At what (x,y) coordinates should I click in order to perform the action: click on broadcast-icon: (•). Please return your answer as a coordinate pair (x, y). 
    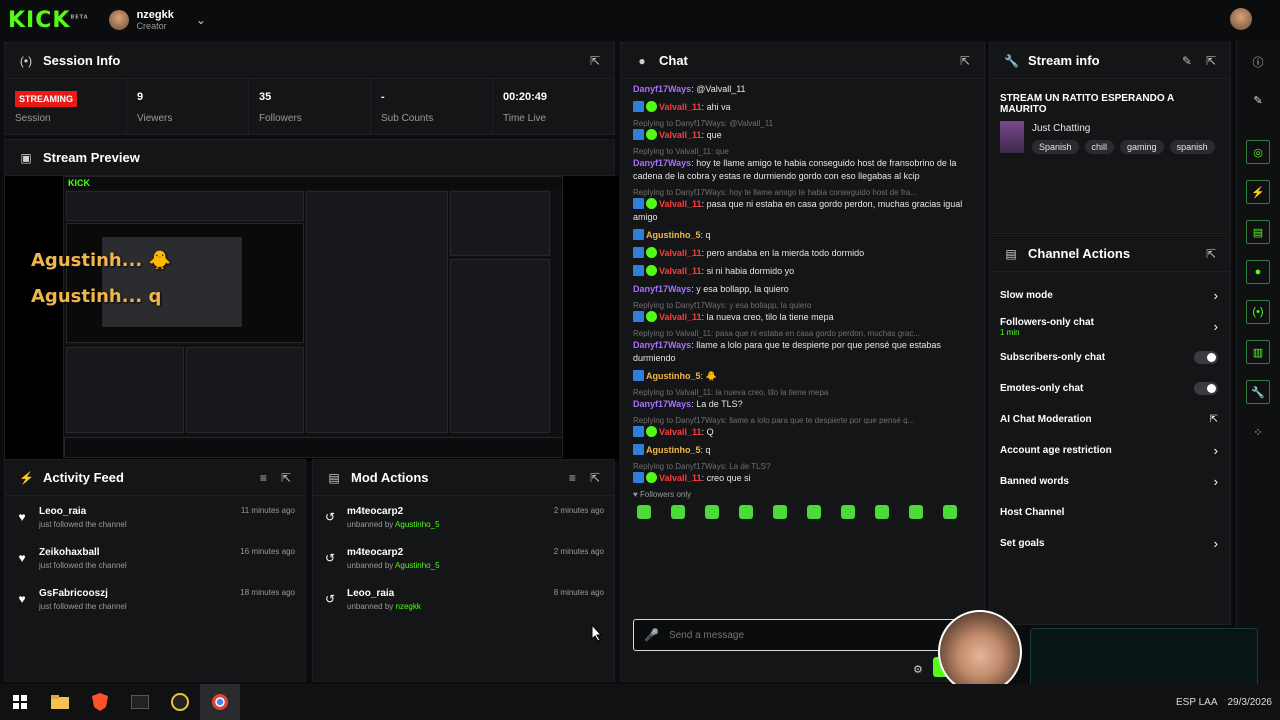
    Looking at the image, I should click on (1258, 312).